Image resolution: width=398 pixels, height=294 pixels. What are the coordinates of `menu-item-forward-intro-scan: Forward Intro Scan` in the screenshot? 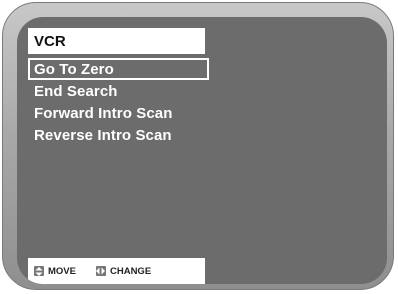 It's located at (118, 113).